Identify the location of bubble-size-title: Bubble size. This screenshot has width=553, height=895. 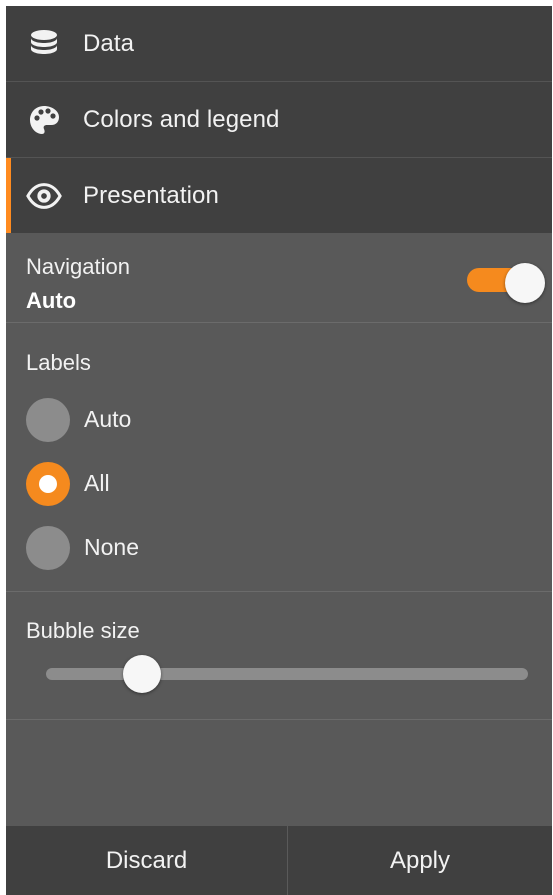
(83, 630).